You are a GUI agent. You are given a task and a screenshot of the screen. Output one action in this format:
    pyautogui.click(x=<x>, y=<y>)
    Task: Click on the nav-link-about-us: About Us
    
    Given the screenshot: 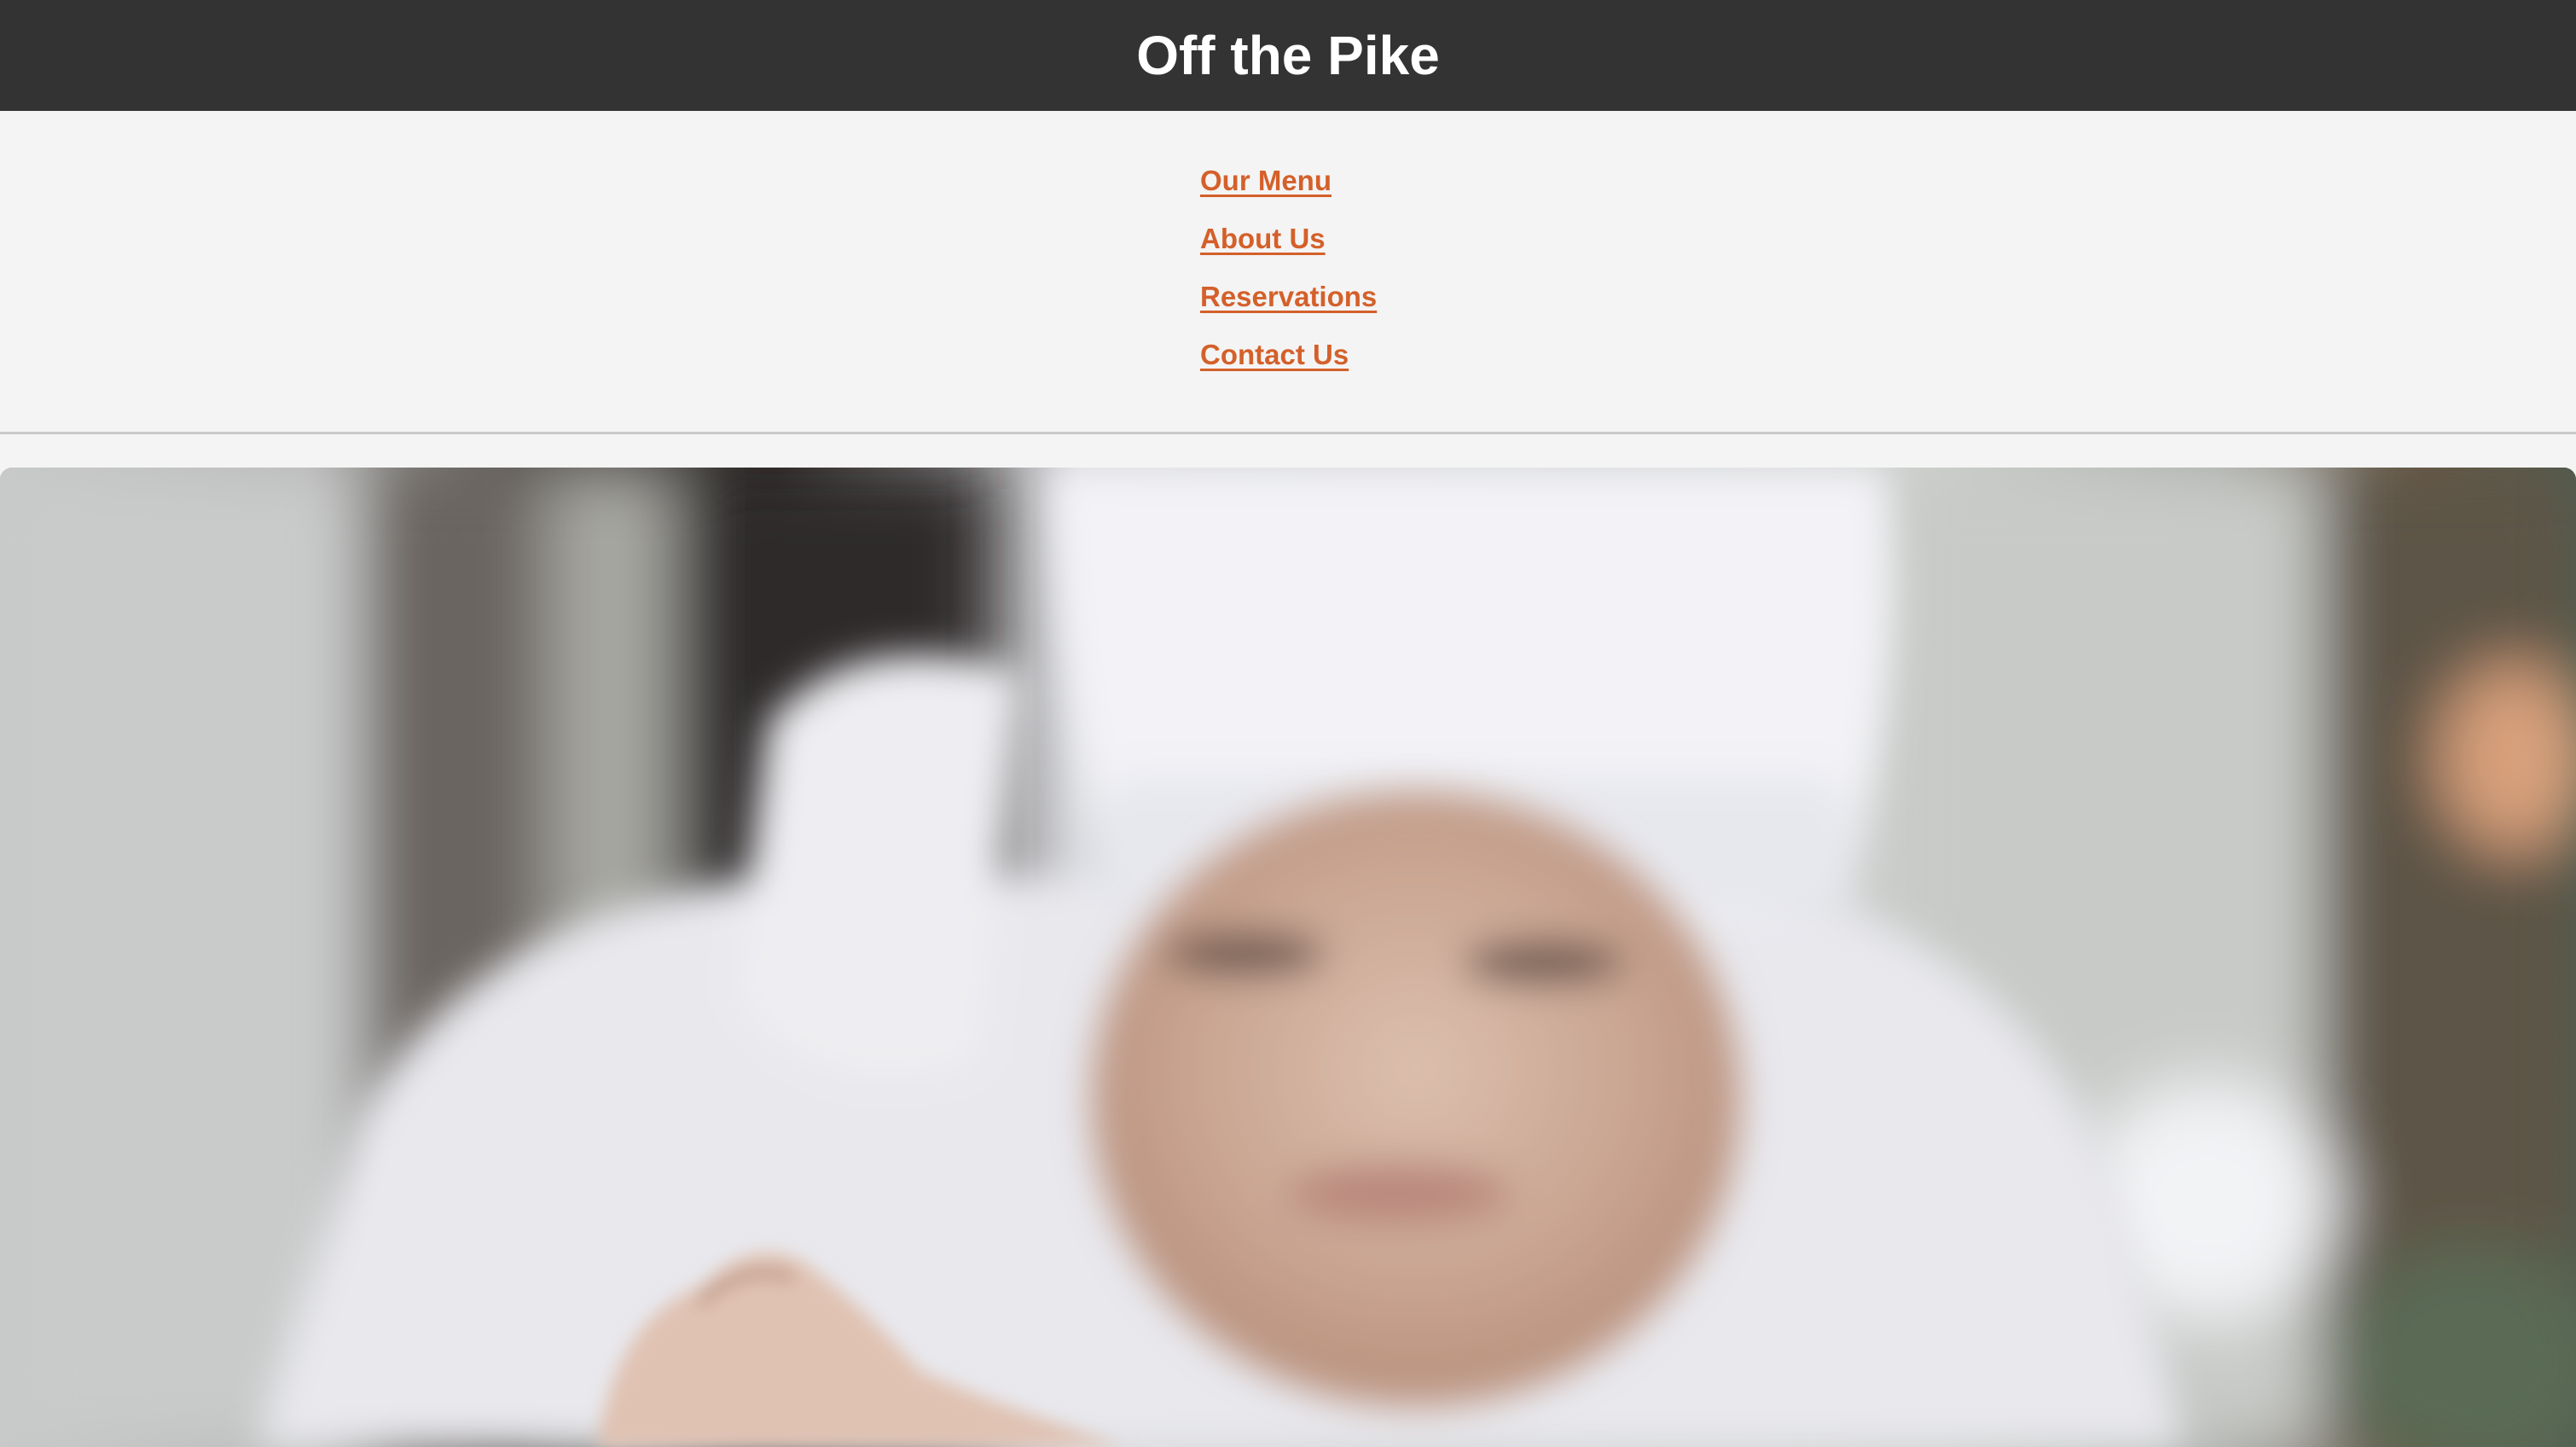 What is the action you would take?
    pyautogui.click(x=1263, y=238)
    